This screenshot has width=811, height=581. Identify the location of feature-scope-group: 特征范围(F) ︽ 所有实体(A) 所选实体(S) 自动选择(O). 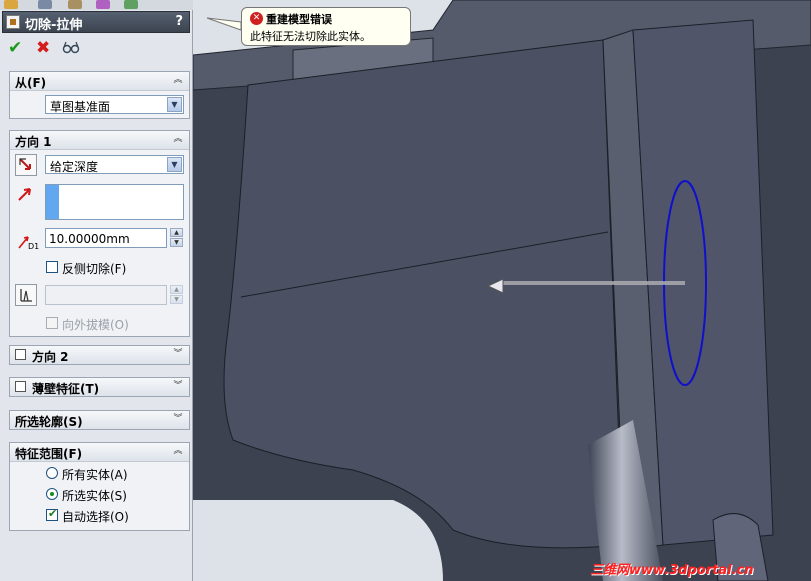
(99, 486).